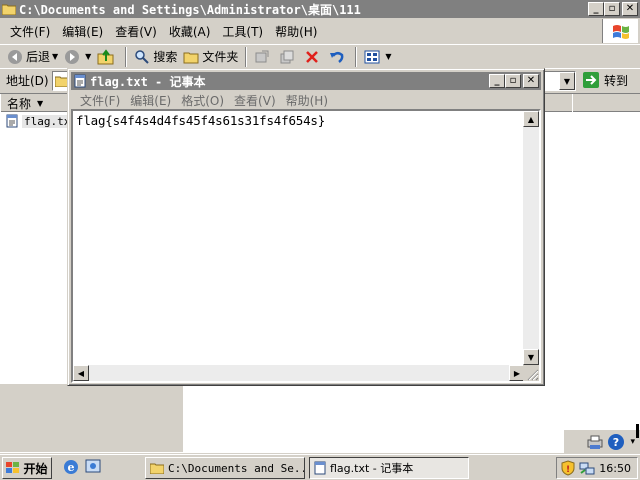 The image size is (640, 480). What do you see at coordinates (595, 442) in the screenshot?
I see `printer-icon` at bounding box center [595, 442].